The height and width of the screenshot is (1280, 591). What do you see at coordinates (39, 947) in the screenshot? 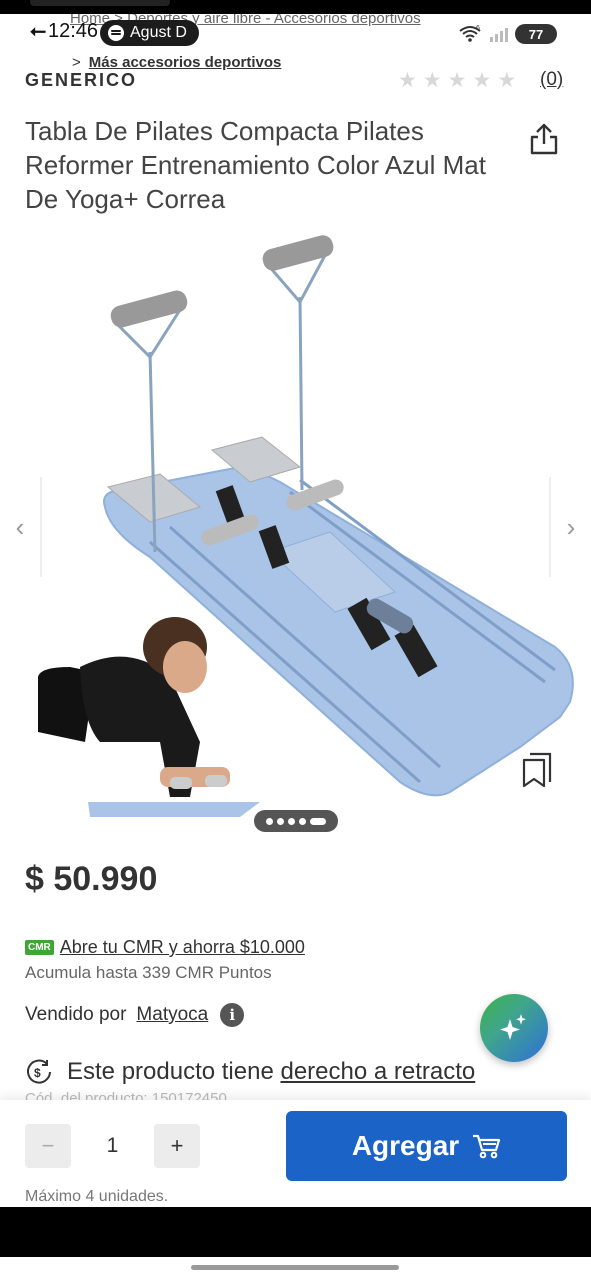
I see `cmr-badge: CMR` at bounding box center [39, 947].